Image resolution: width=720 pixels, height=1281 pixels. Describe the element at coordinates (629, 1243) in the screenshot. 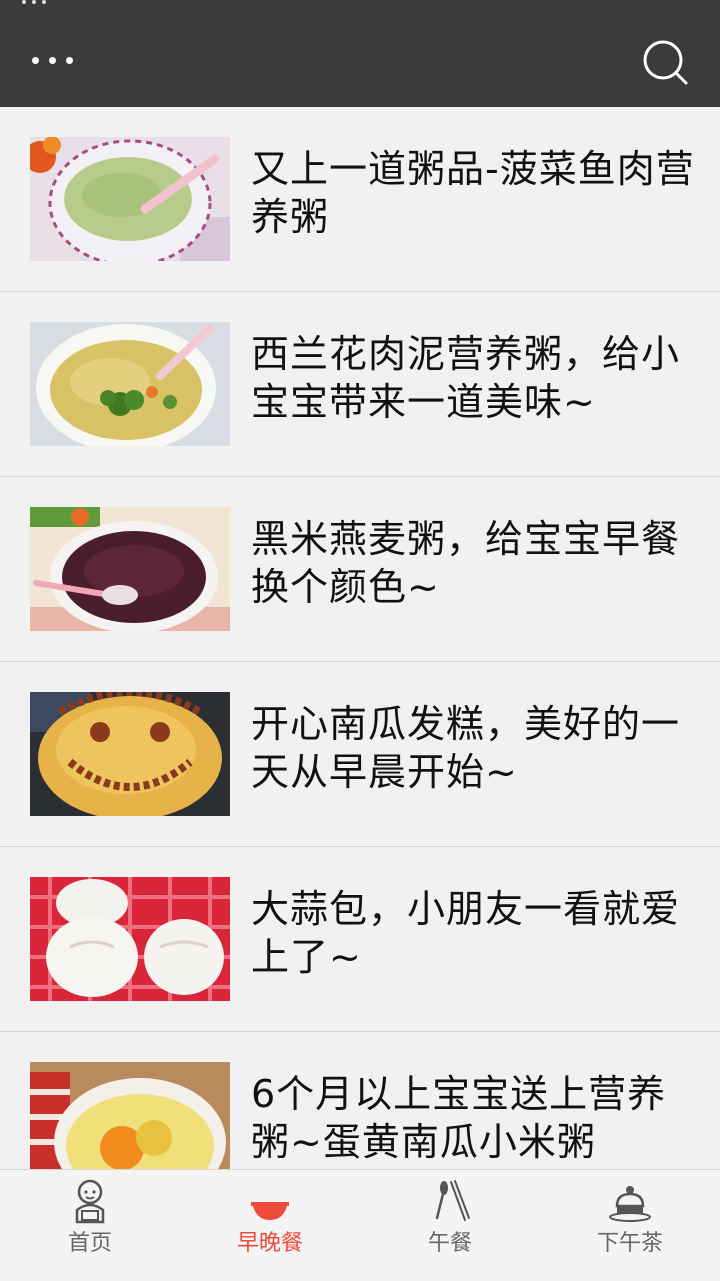

I see `tab-label: 下午茶` at that location.